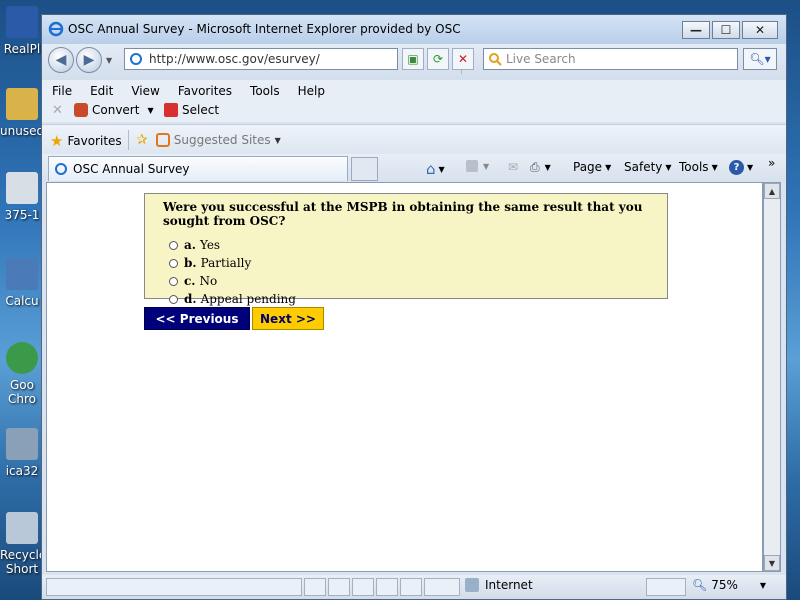  What do you see at coordinates (89, 60) in the screenshot?
I see `forward-button: ▶` at bounding box center [89, 60].